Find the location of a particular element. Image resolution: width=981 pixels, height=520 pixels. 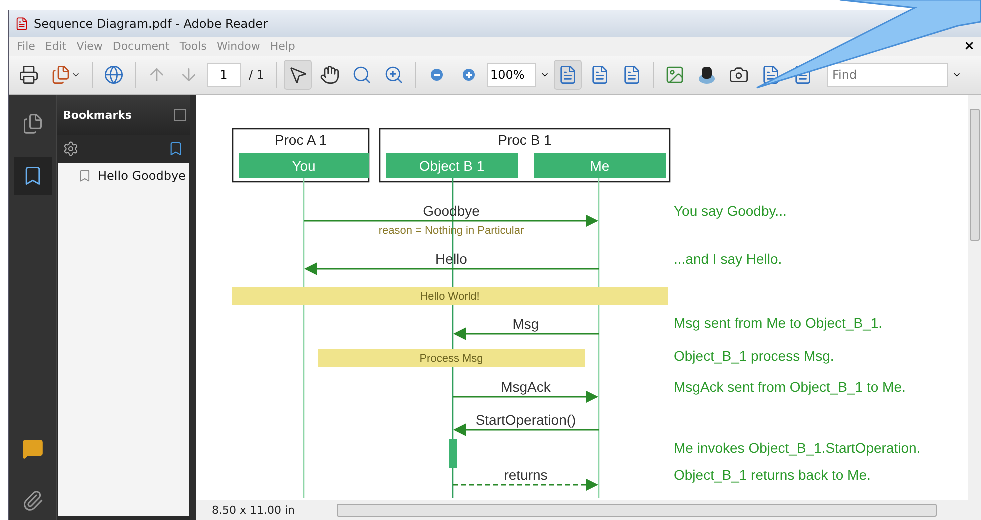

image-icon is located at coordinates (674, 75).